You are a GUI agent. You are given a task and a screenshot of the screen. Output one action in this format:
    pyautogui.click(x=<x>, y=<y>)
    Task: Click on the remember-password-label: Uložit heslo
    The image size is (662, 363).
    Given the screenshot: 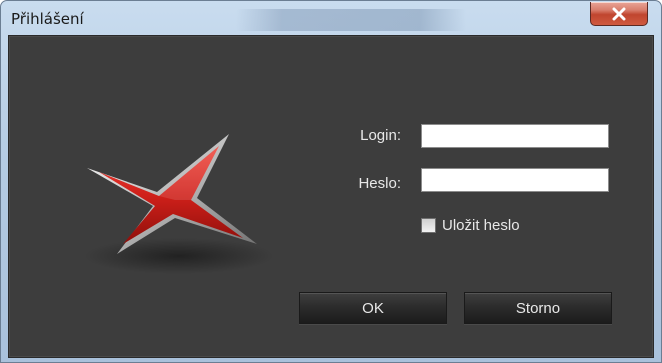 What is the action you would take?
    pyautogui.click(x=481, y=225)
    